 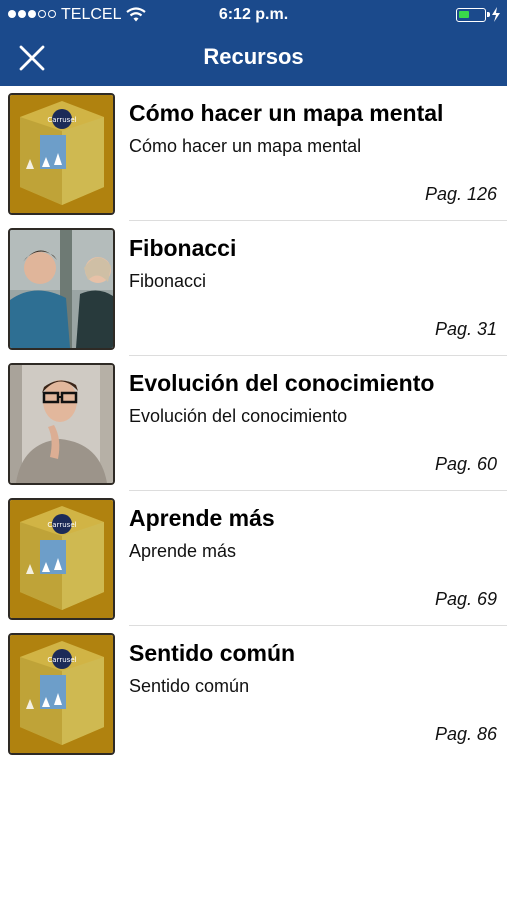 What do you see at coordinates (473, 15) in the screenshot?
I see `battery-icon` at bounding box center [473, 15].